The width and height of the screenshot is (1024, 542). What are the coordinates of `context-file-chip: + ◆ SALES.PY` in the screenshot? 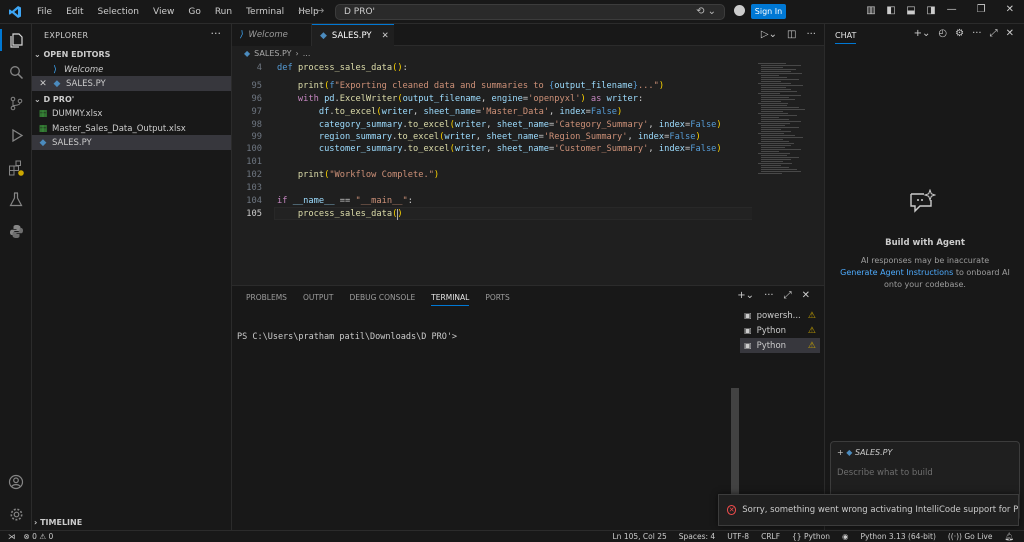 It's located at (864, 452).